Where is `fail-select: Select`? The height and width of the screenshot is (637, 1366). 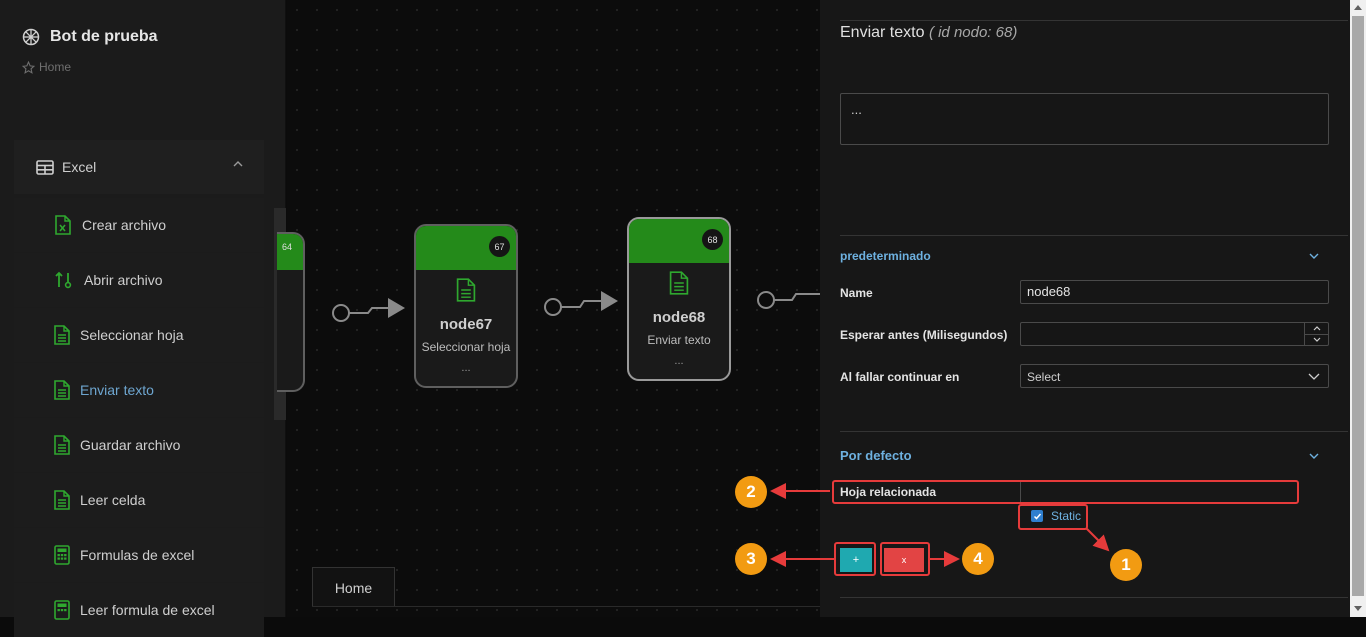 fail-select: Select is located at coordinates (1174, 376).